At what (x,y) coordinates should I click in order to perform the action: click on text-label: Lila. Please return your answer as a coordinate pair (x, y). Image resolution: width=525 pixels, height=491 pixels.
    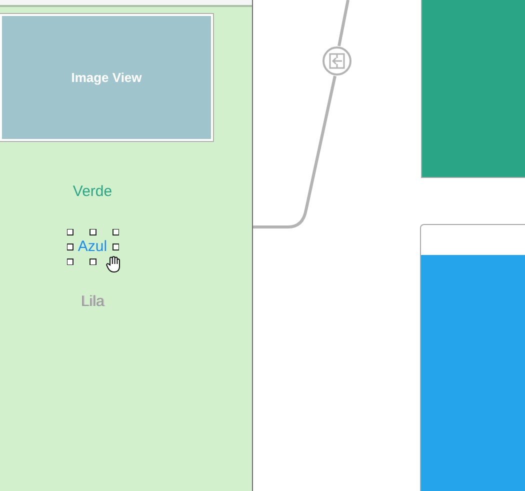
    Looking at the image, I should click on (92, 302).